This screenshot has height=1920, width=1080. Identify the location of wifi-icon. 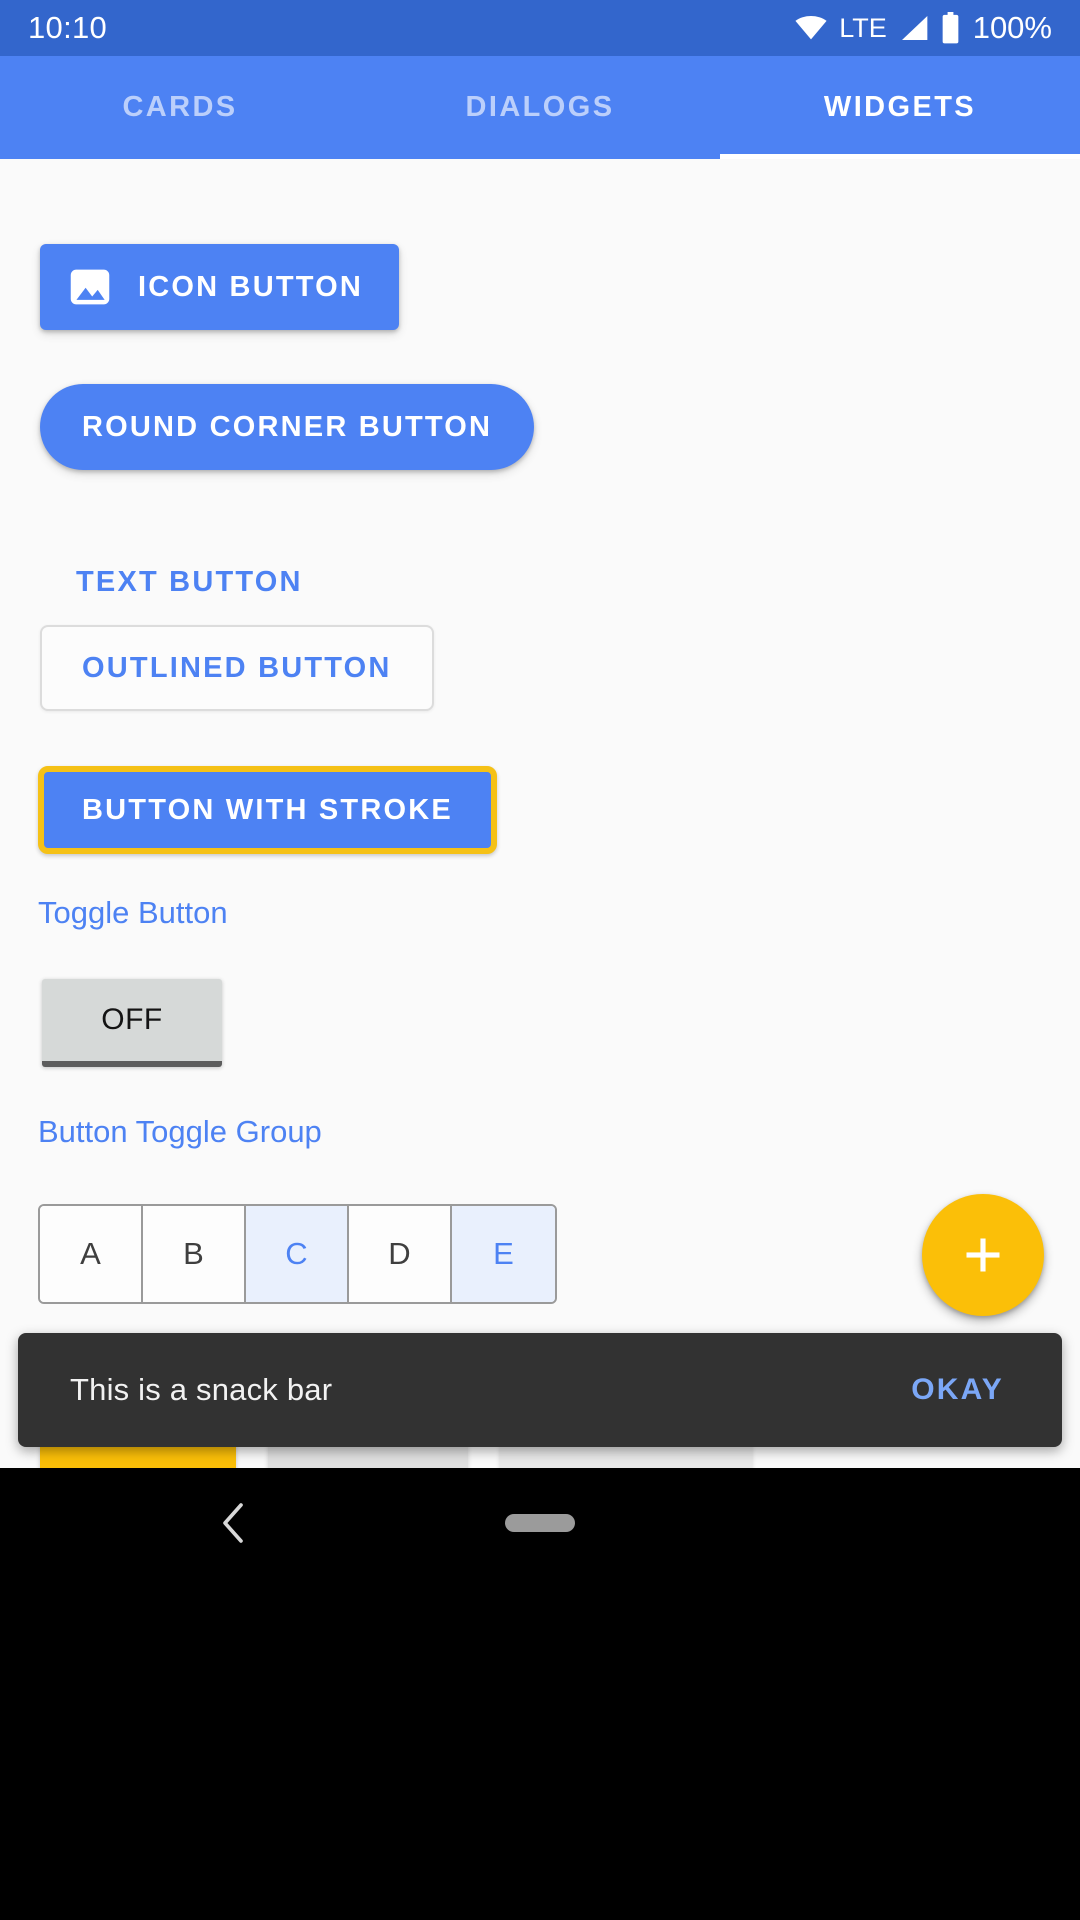
(811, 28).